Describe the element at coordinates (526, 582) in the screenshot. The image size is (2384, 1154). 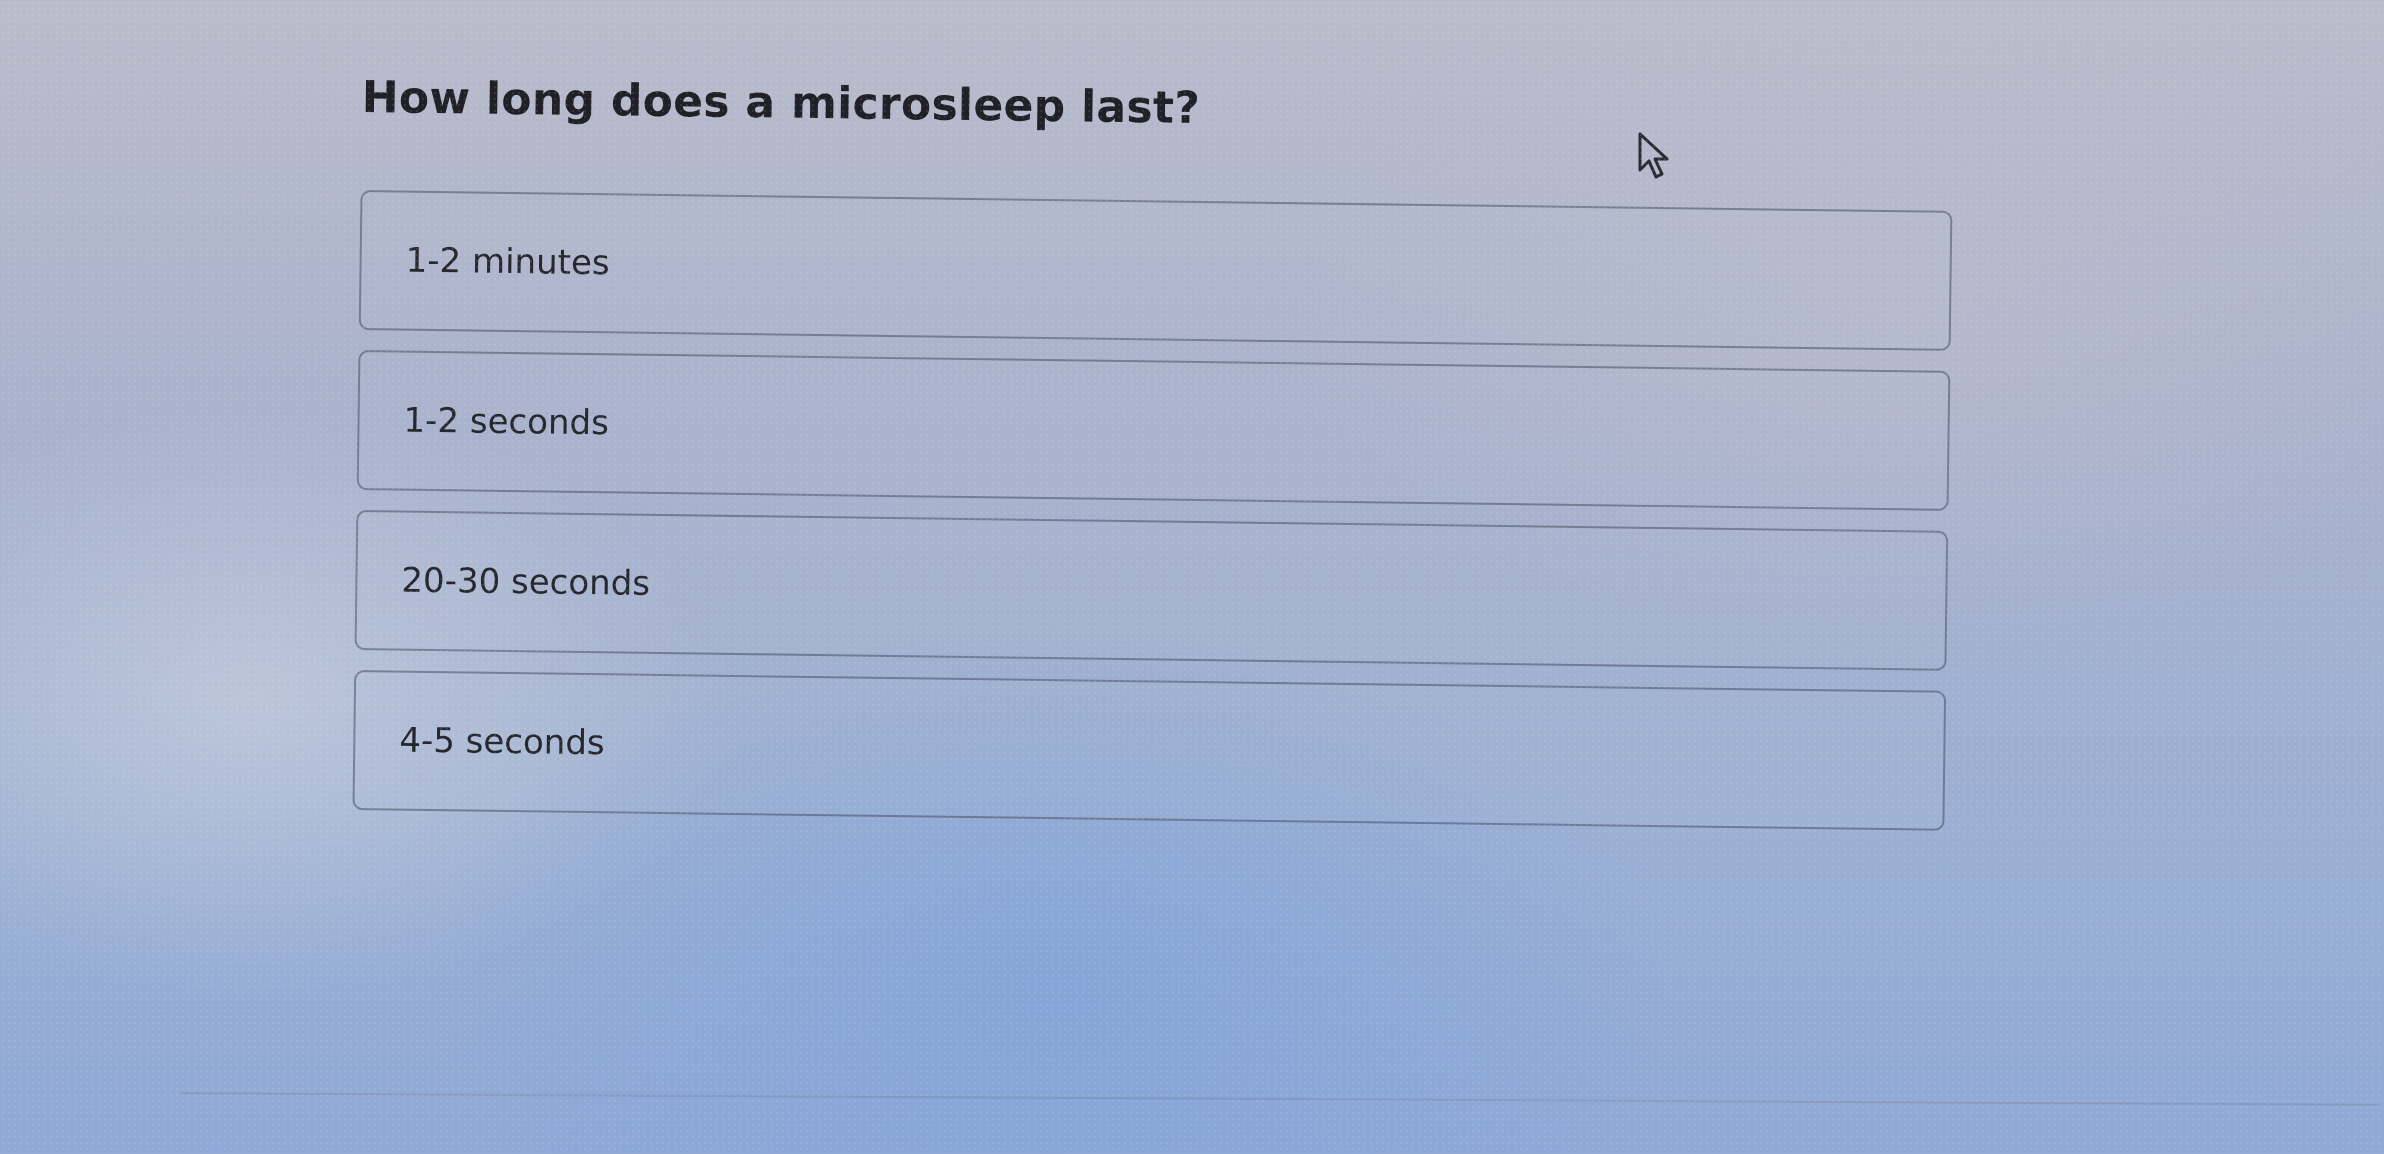
I see `answer-option-label: 20-30 seconds` at that location.